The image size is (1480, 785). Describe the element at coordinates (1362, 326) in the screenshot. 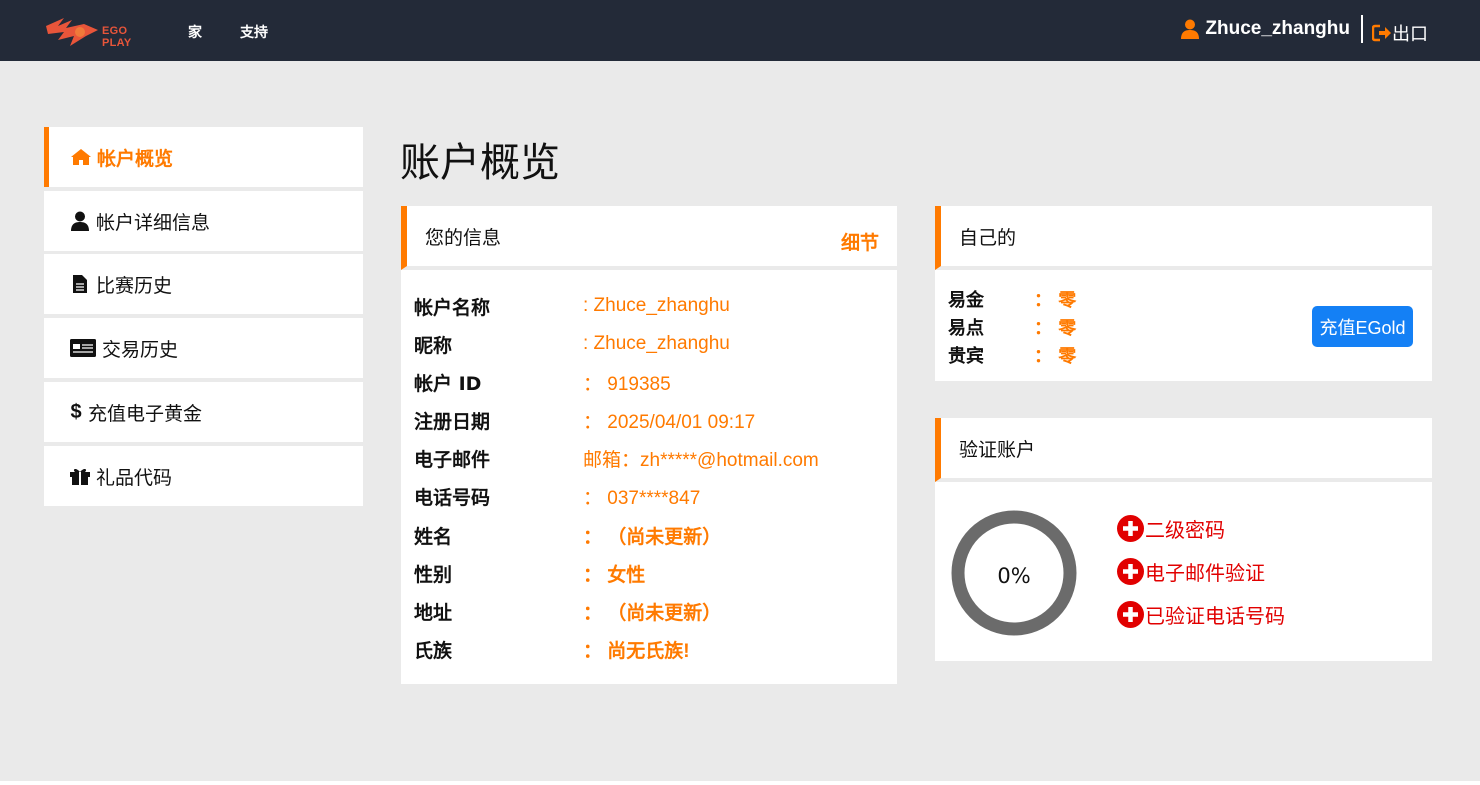

I see `recharge-egold-button: 充值EGold` at that location.